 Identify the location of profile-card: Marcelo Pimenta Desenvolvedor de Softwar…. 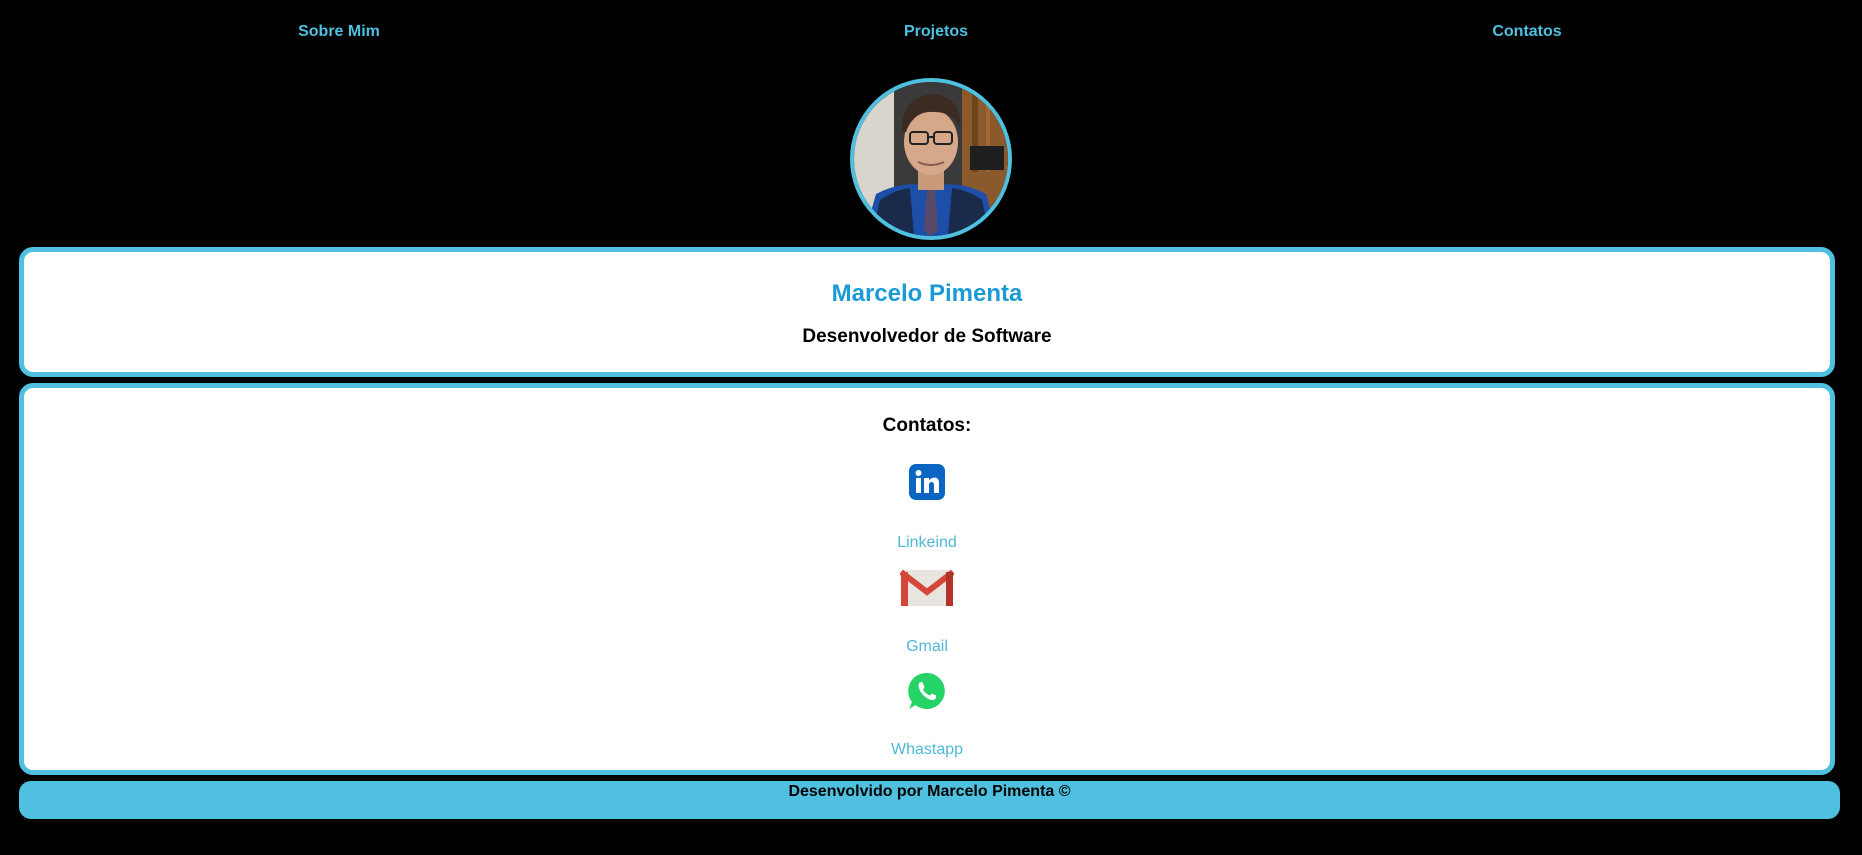
(927, 312).